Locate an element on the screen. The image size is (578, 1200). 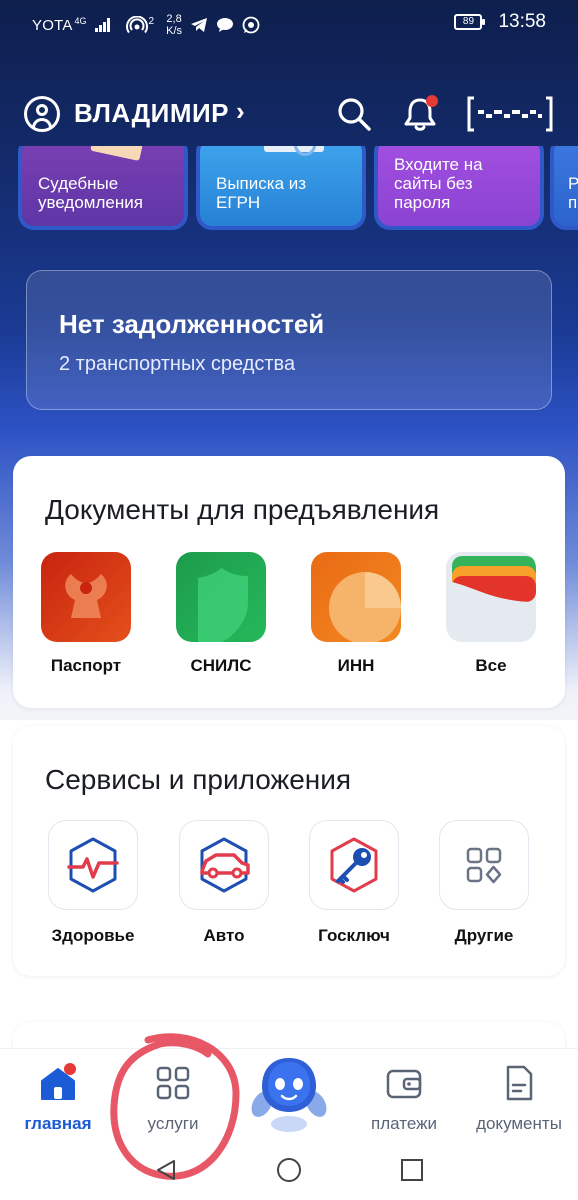
nav-home: главная is located at coordinates (58, 1098).